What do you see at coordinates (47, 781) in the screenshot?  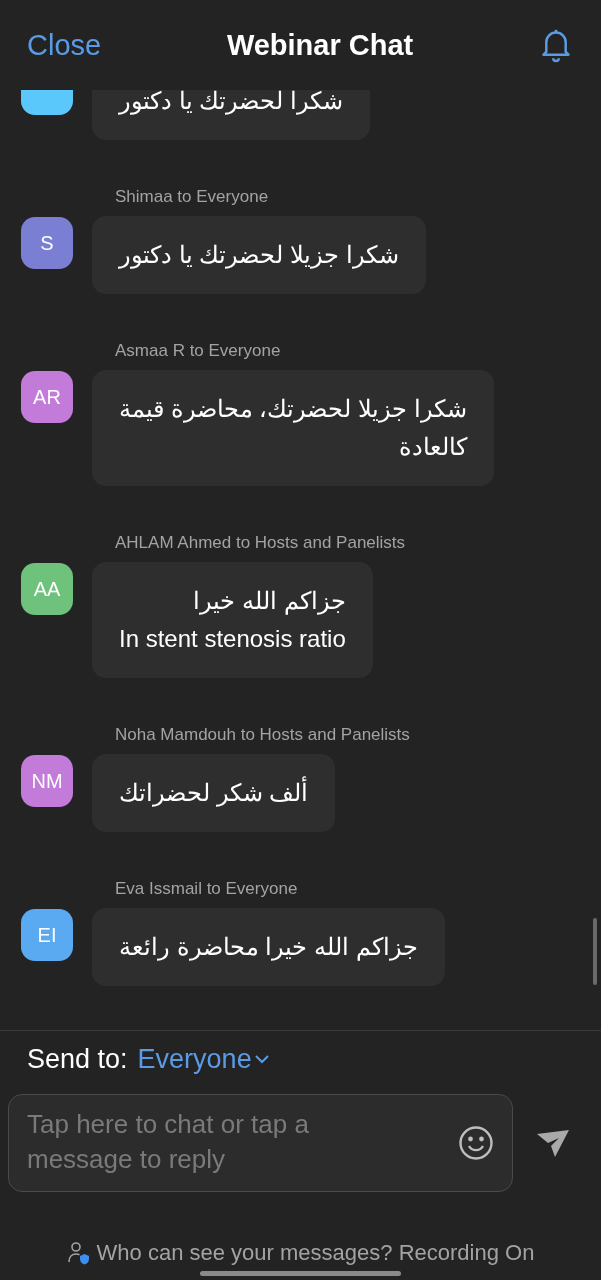 I see `avatar: NM` at bounding box center [47, 781].